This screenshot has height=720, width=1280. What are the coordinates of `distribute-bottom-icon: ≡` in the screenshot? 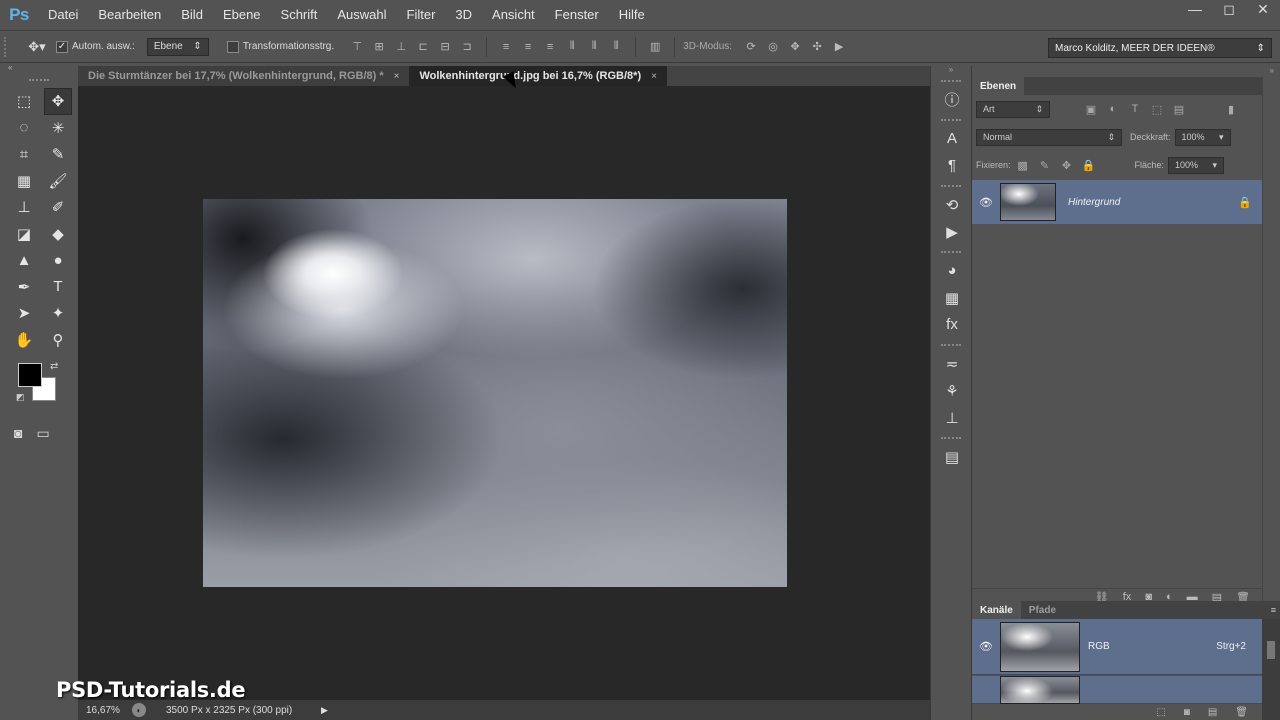 It's located at (550, 47).